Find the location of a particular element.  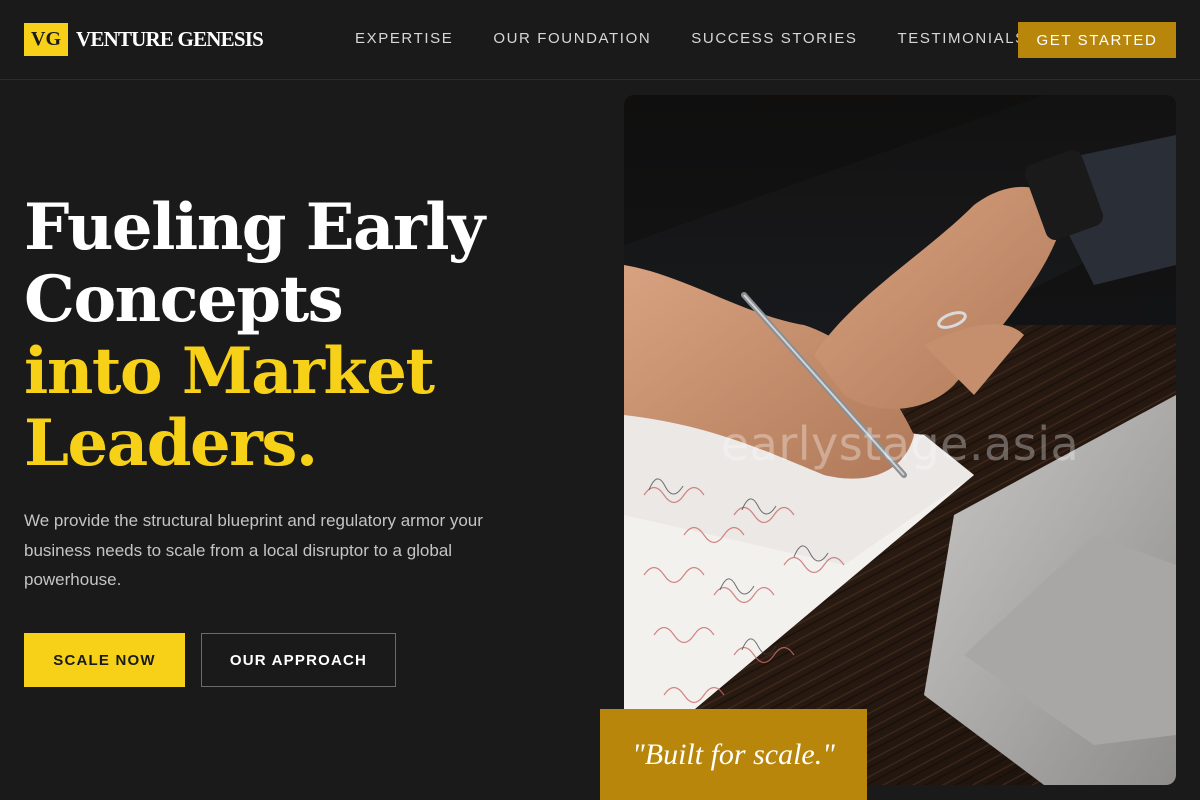

nav-link-our-foundation: OUR FOUNDATION is located at coordinates (572, 38).